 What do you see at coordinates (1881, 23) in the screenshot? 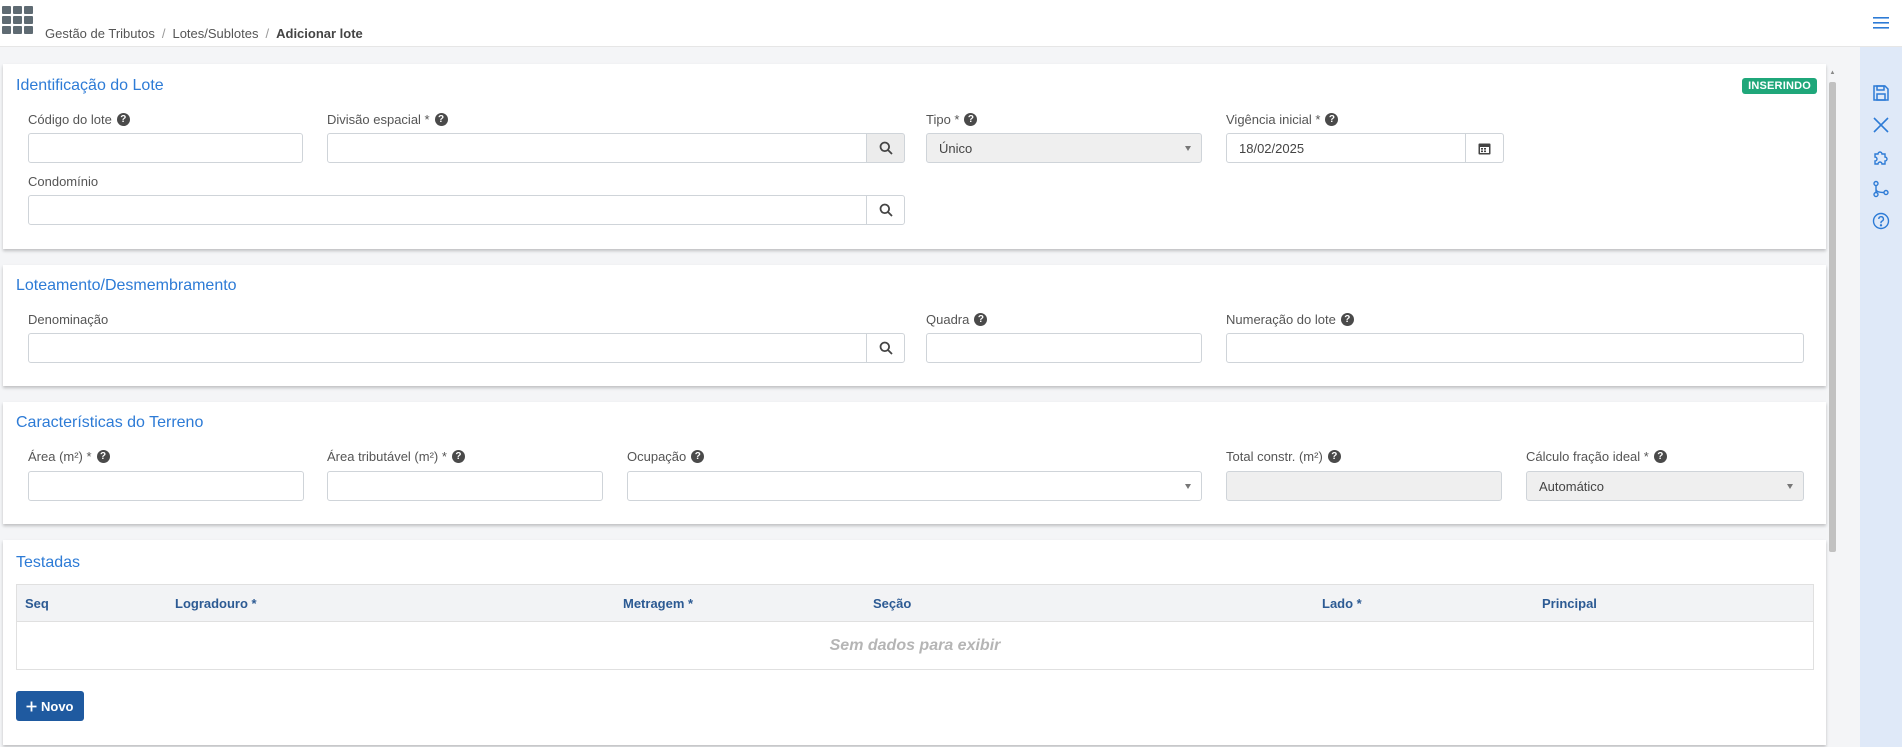
I see `menu-icon` at bounding box center [1881, 23].